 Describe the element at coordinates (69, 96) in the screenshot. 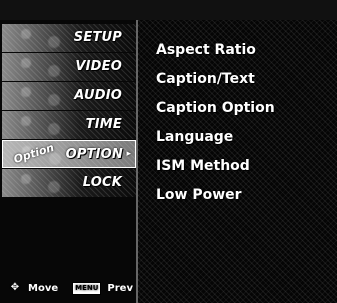

I see `menu-item-audio: AUDIO` at that location.